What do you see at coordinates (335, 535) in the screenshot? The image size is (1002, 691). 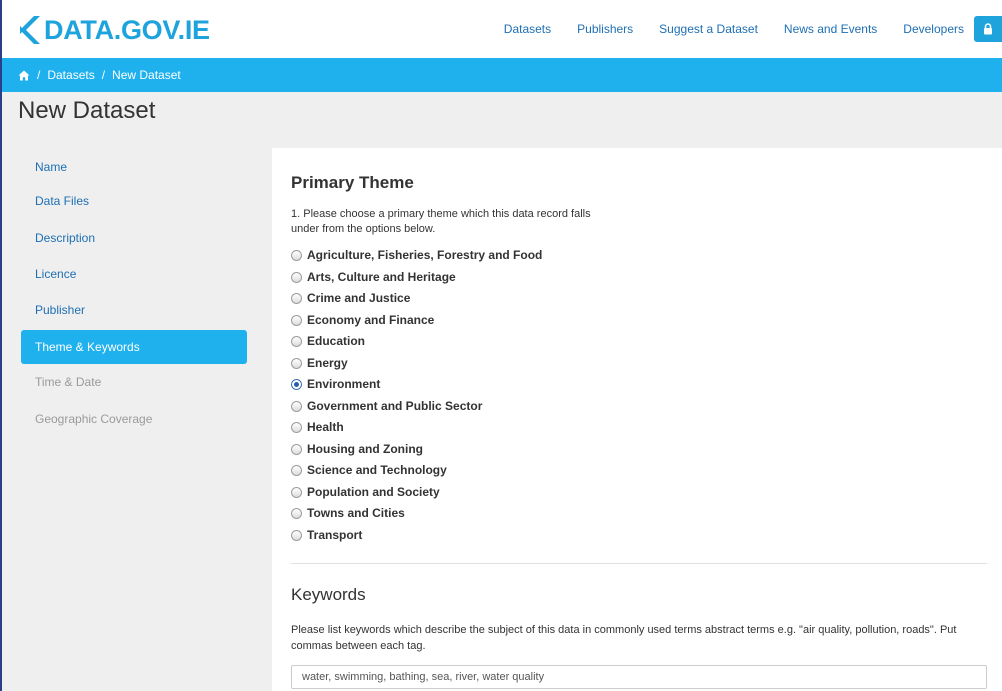 I see `option-label: Transport` at bounding box center [335, 535].